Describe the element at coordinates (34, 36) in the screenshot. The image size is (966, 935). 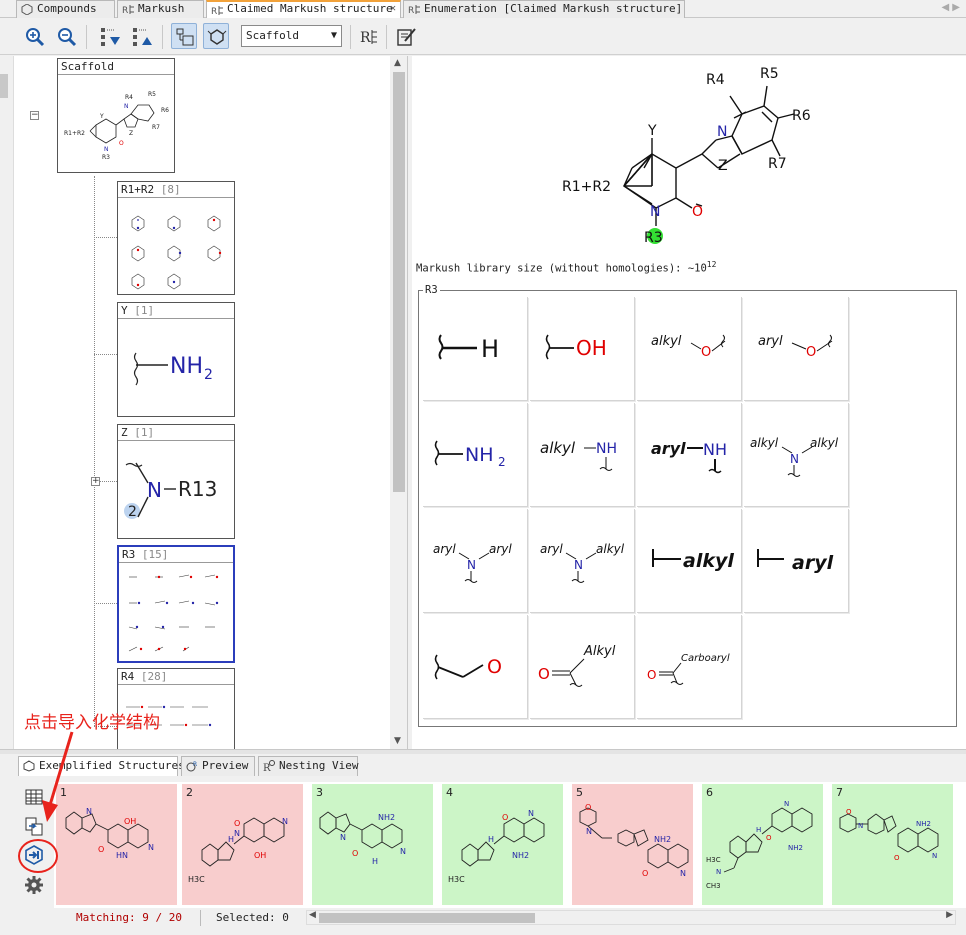
I see `zoom-in-button` at that location.